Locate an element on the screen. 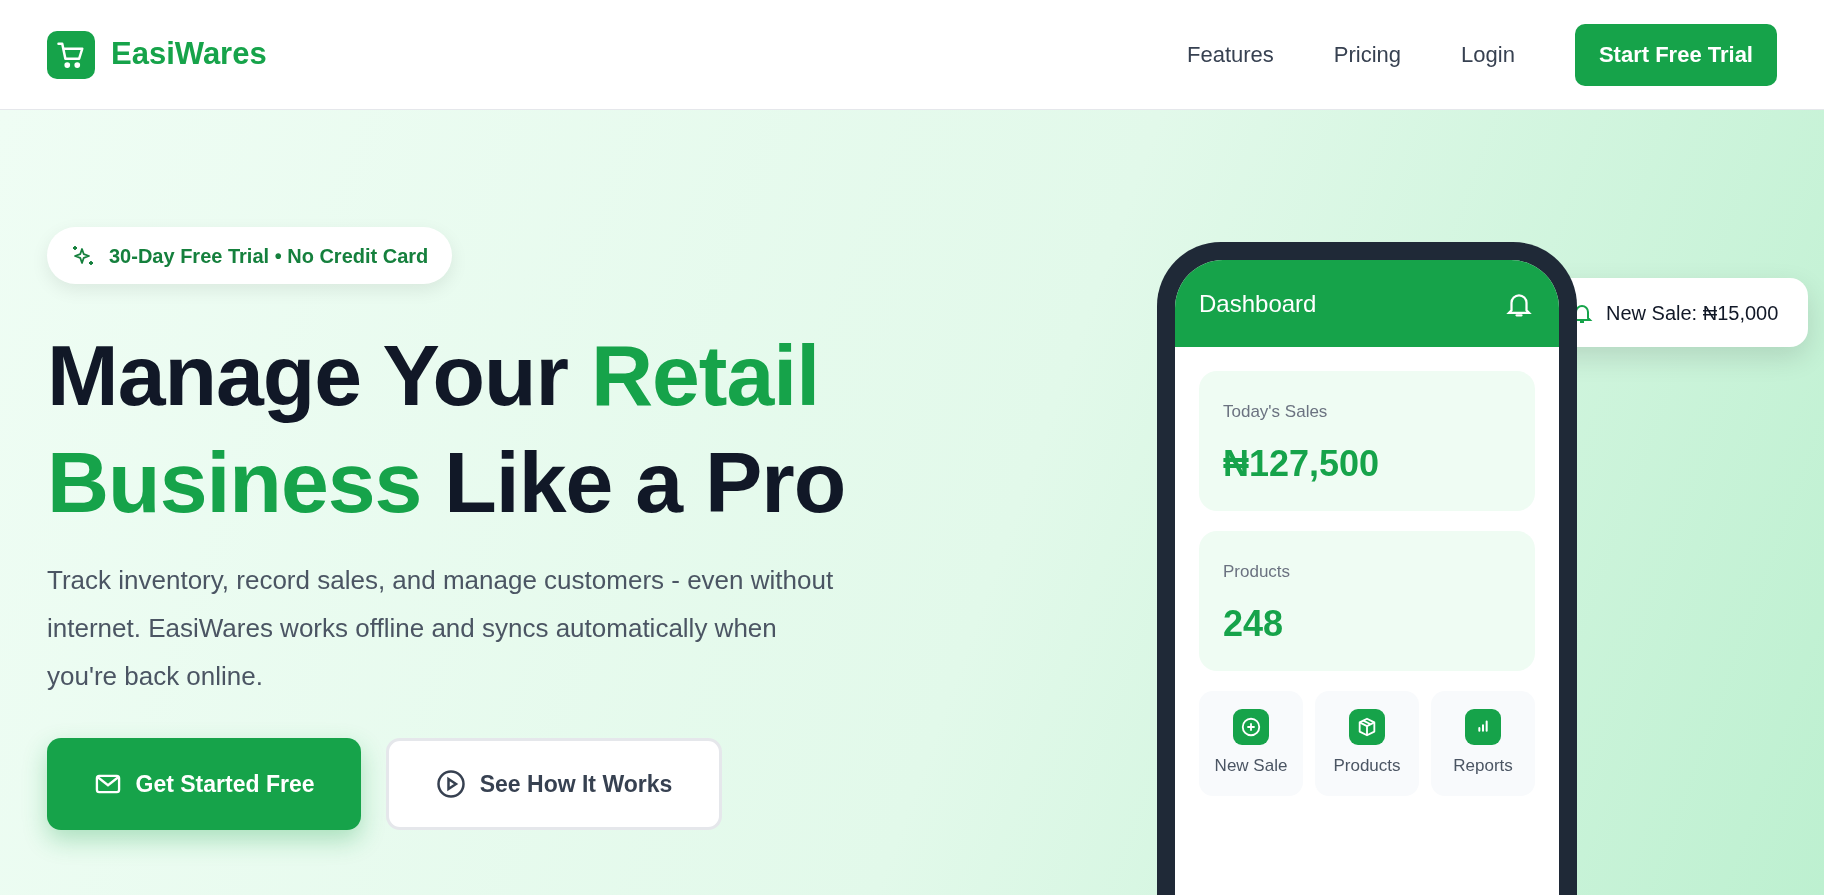 The image size is (1824, 895). action-tile: Reports is located at coordinates (1483, 743).